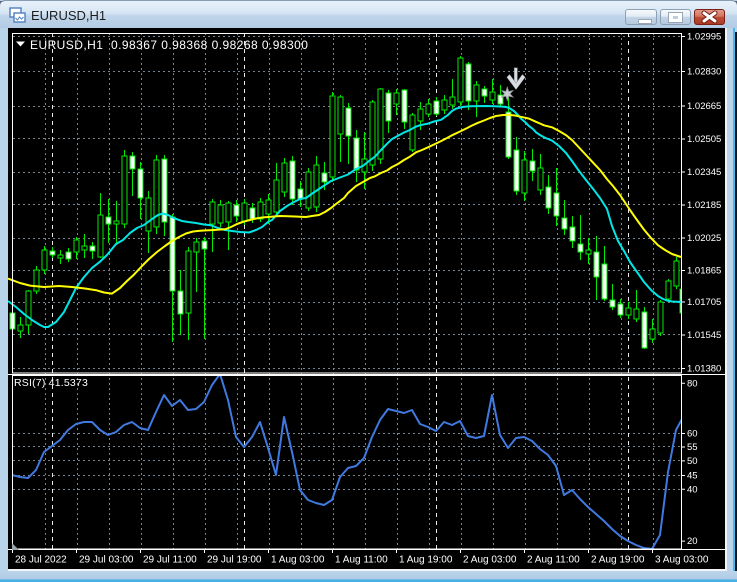  I want to click on svg-text: 29 Jul 03:00, so click(106, 560).